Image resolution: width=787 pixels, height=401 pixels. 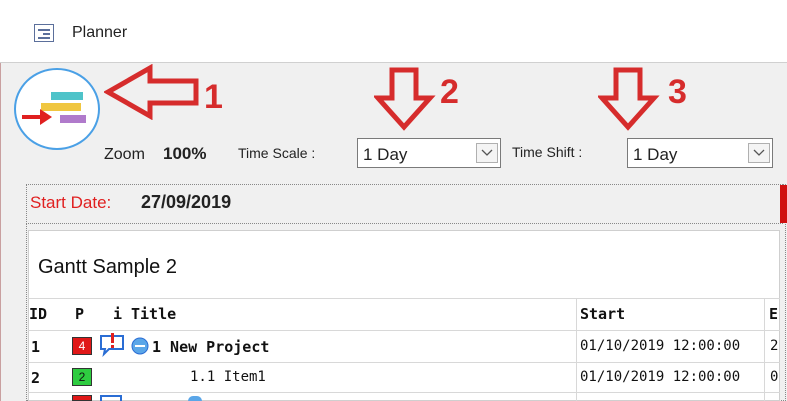 What do you see at coordinates (124, 154) in the screenshot?
I see `zoom-label: Zoom` at bounding box center [124, 154].